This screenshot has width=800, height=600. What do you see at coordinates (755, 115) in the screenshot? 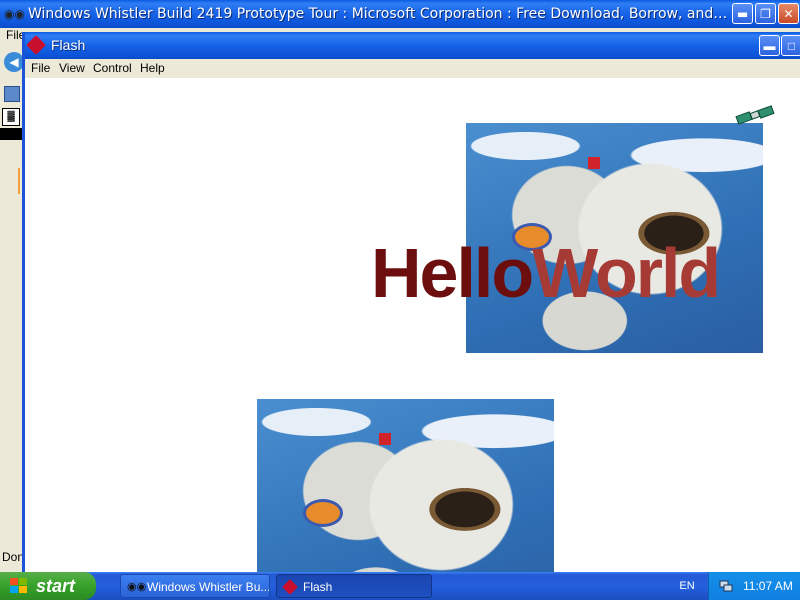
I see `satellite-icon` at bounding box center [755, 115].